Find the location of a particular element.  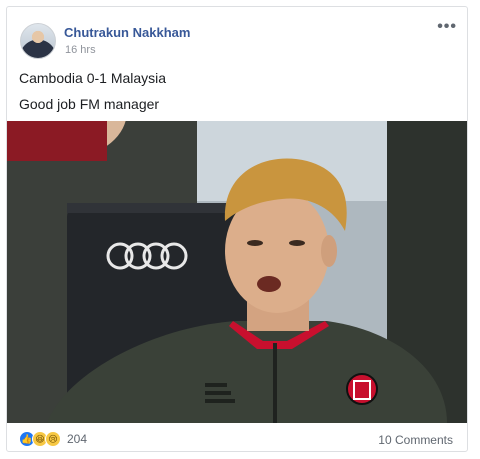

comments-link: 10 Comments is located at coordinates (415, 440).